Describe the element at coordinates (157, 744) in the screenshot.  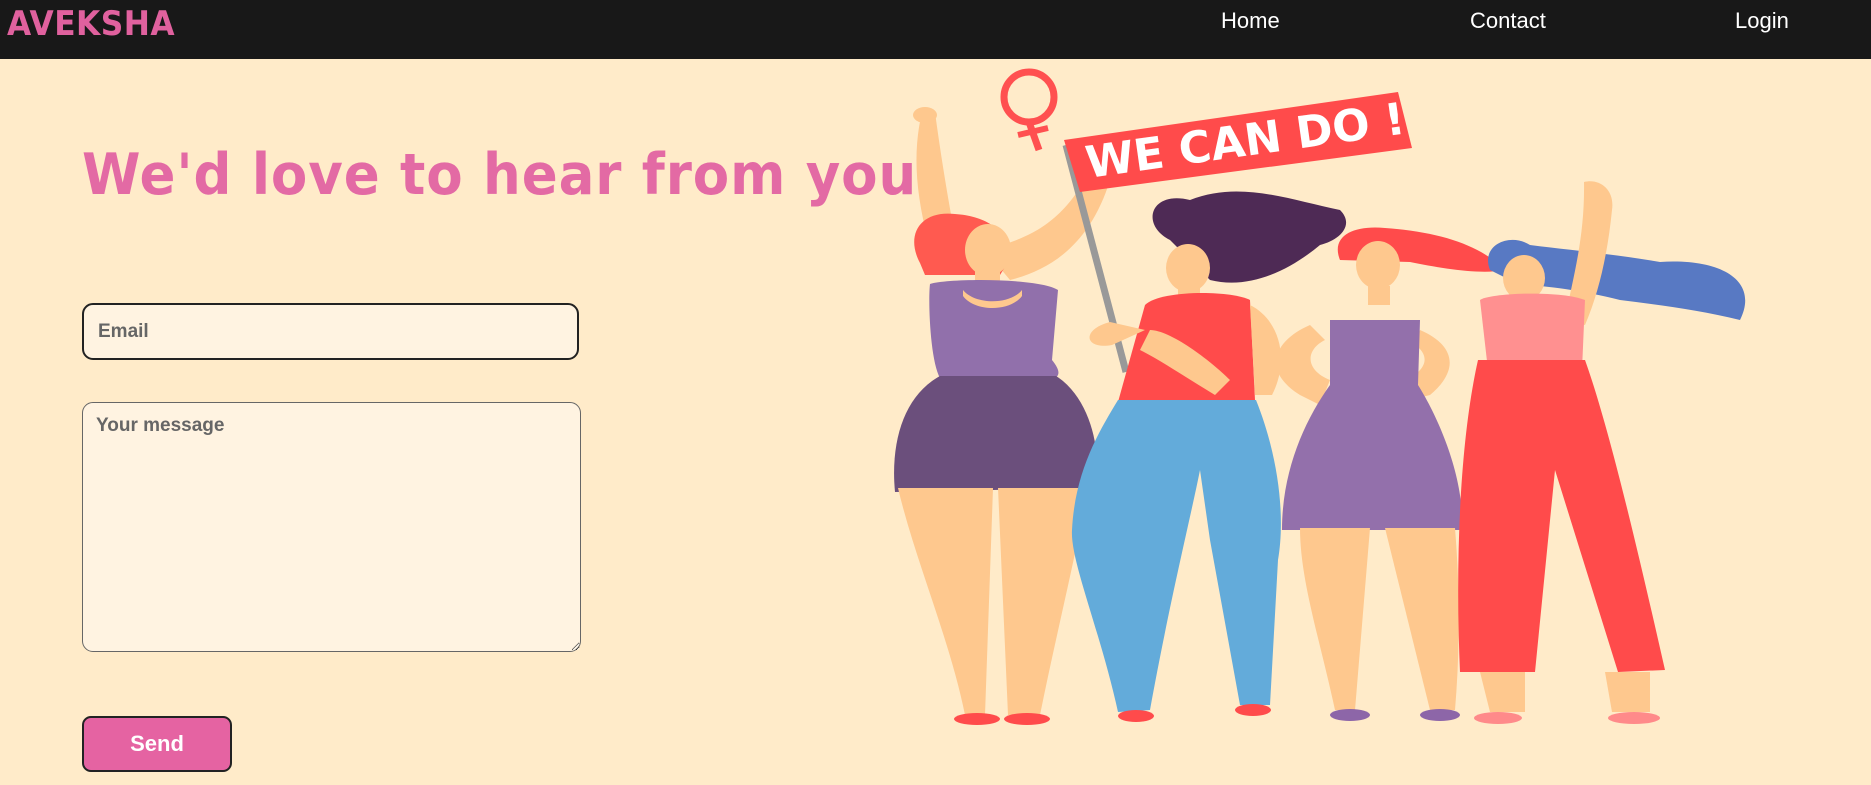
I see `send-button: Send` at that location.